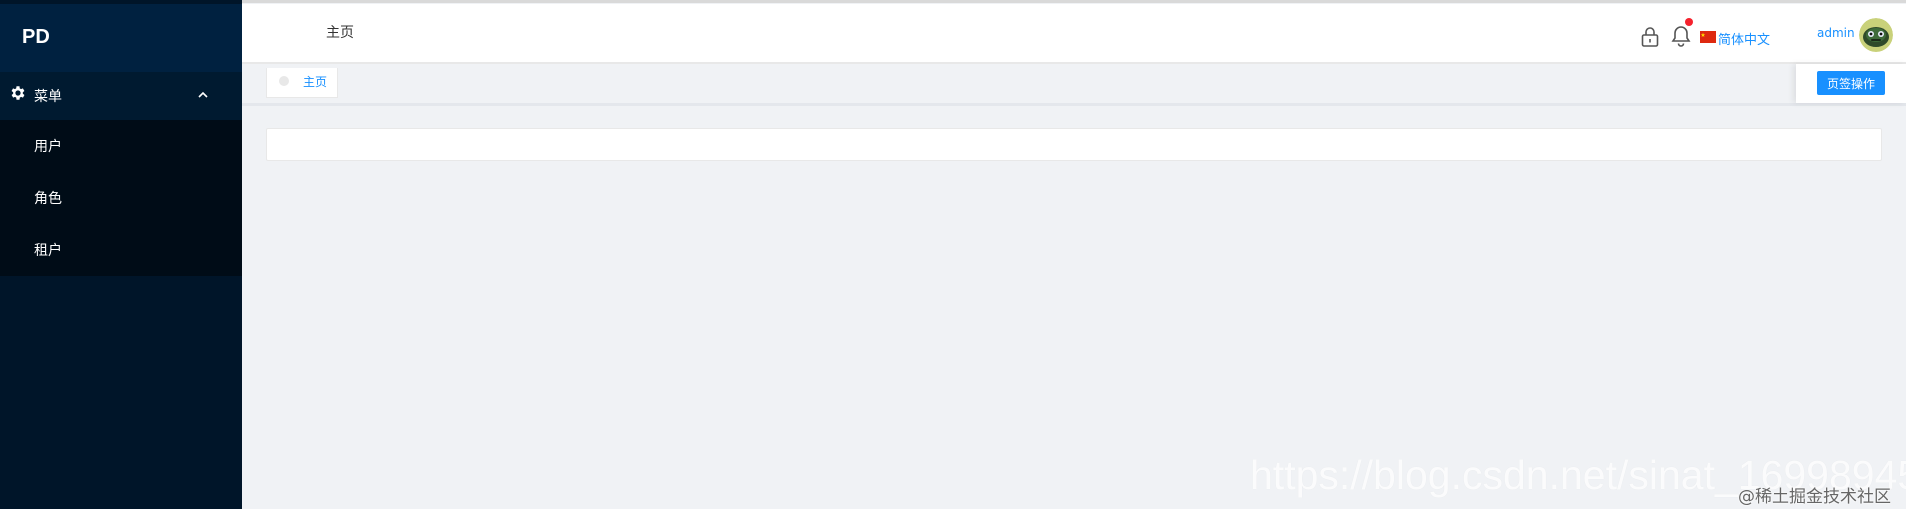  I want to click on breadcrumb-home: 主页, so click(340, 32).